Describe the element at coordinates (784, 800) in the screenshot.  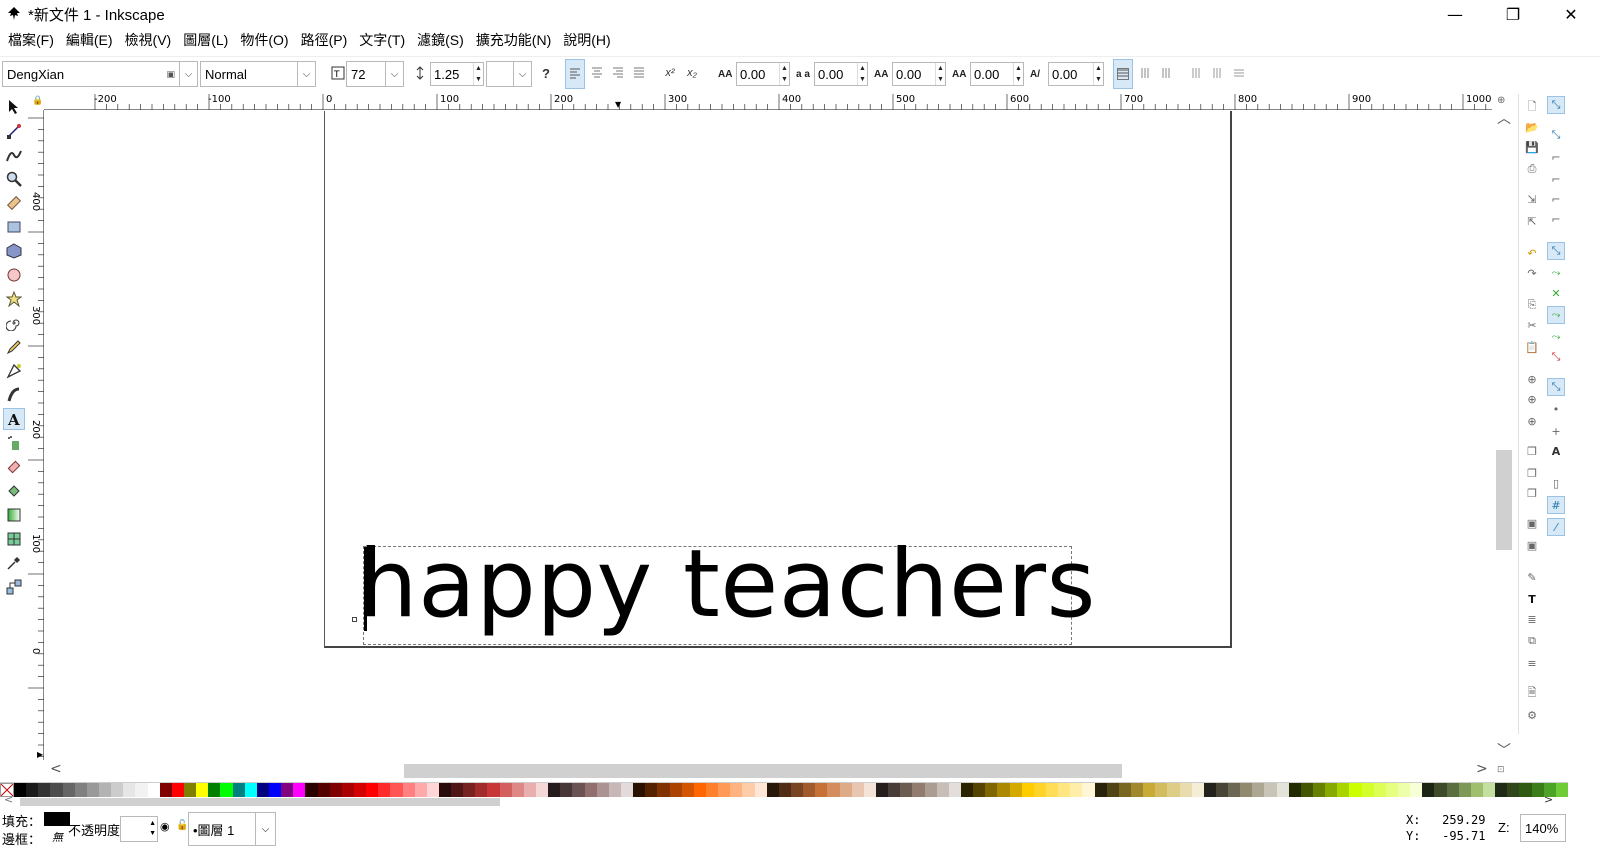
I see `palette-scrollbar: < >` at that location.